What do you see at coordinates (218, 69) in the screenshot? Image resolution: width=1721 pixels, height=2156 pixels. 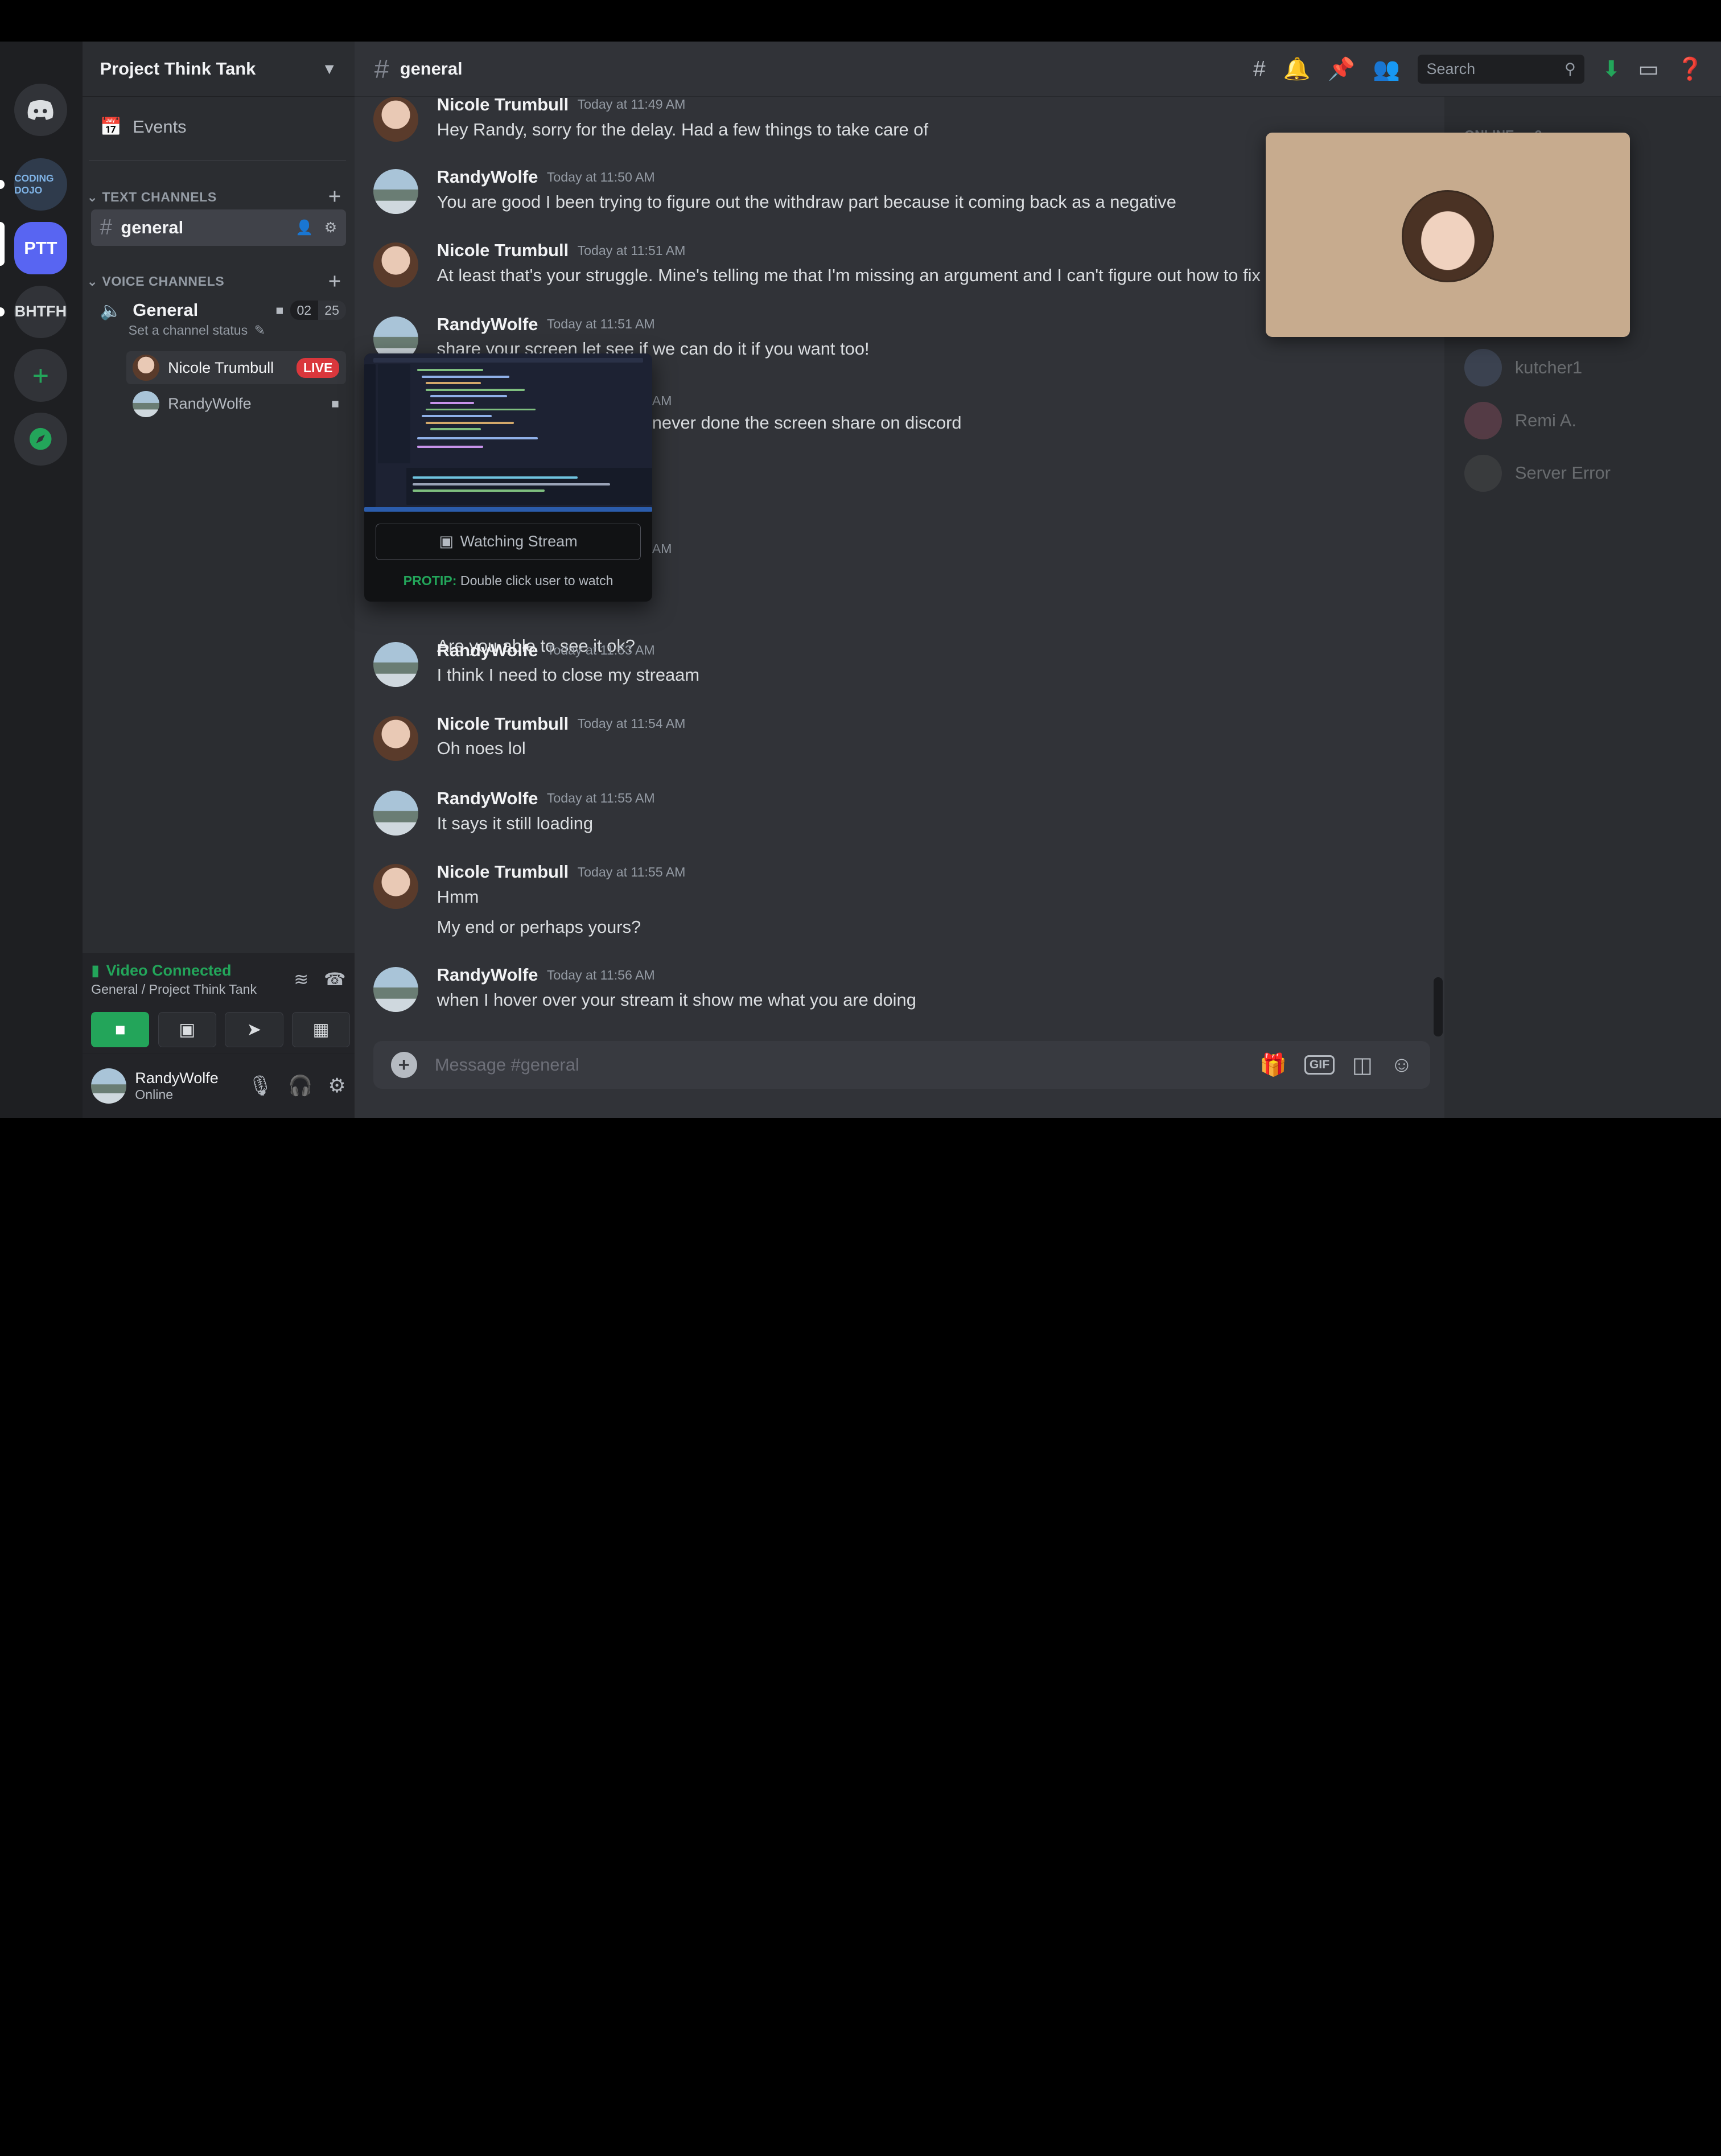 I see `guild-header: Project Think Tank ▼` at bounding box center [218, 69].